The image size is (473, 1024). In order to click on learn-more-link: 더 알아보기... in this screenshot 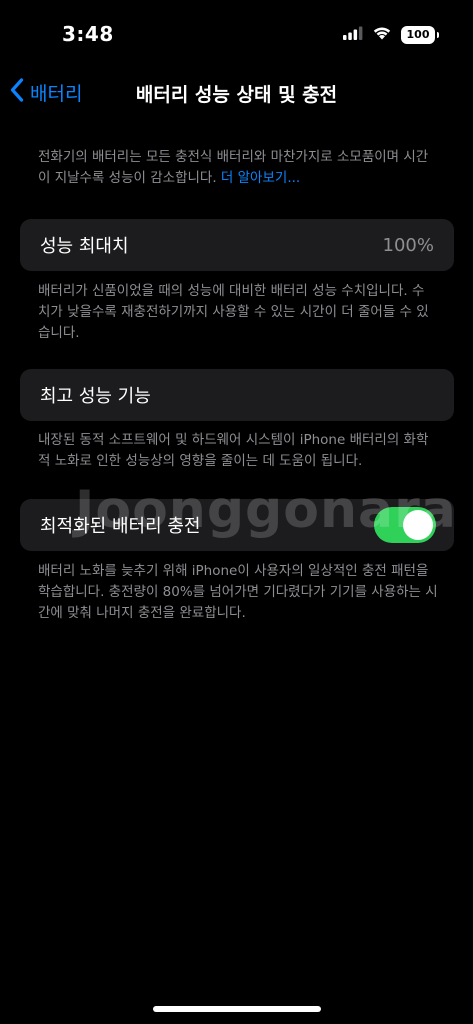, I will do `click(260, 178)`.